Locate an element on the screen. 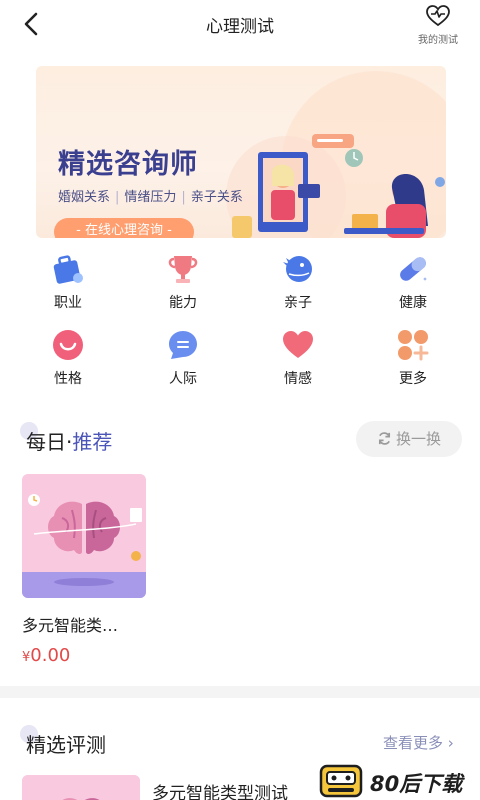  daily-section-header: 每日·推荐 is located at coordinates (66, 438).